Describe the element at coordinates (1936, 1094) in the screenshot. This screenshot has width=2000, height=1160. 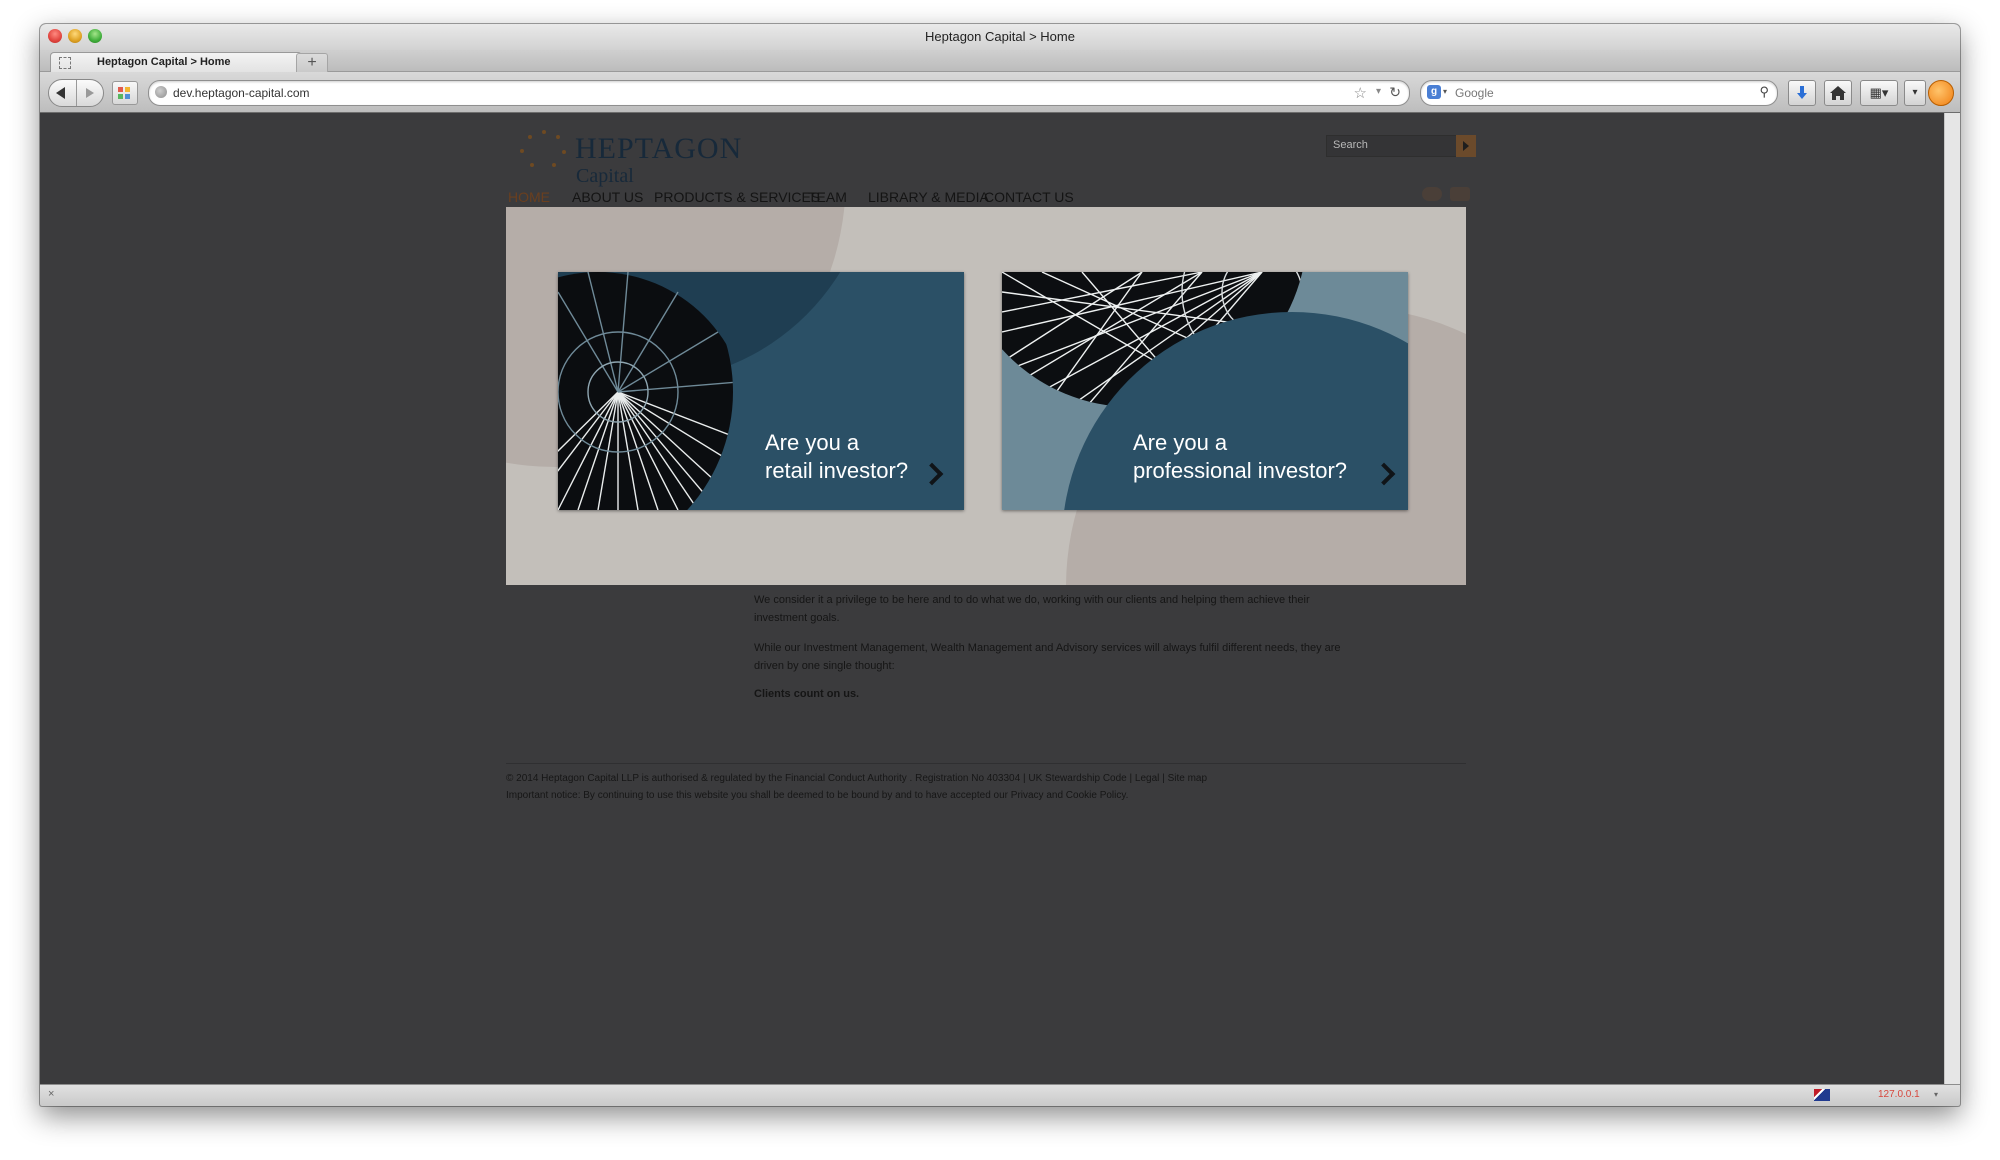
I see `ip-dropdown-icon: ▾` at that location.